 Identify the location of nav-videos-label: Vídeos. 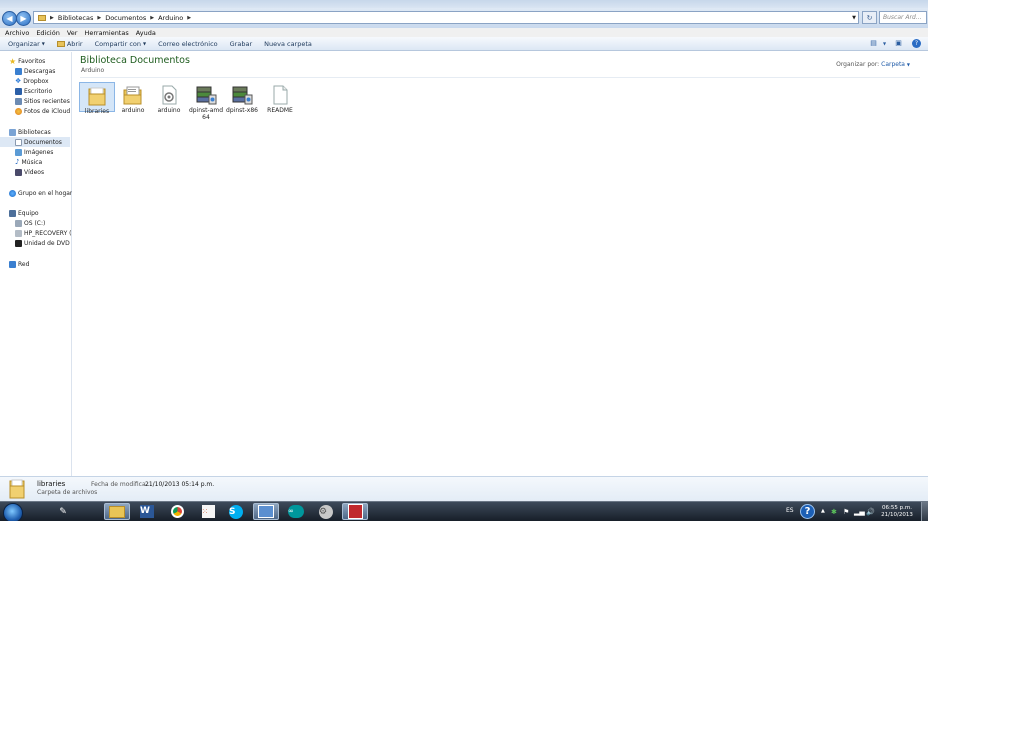
(34, 172).